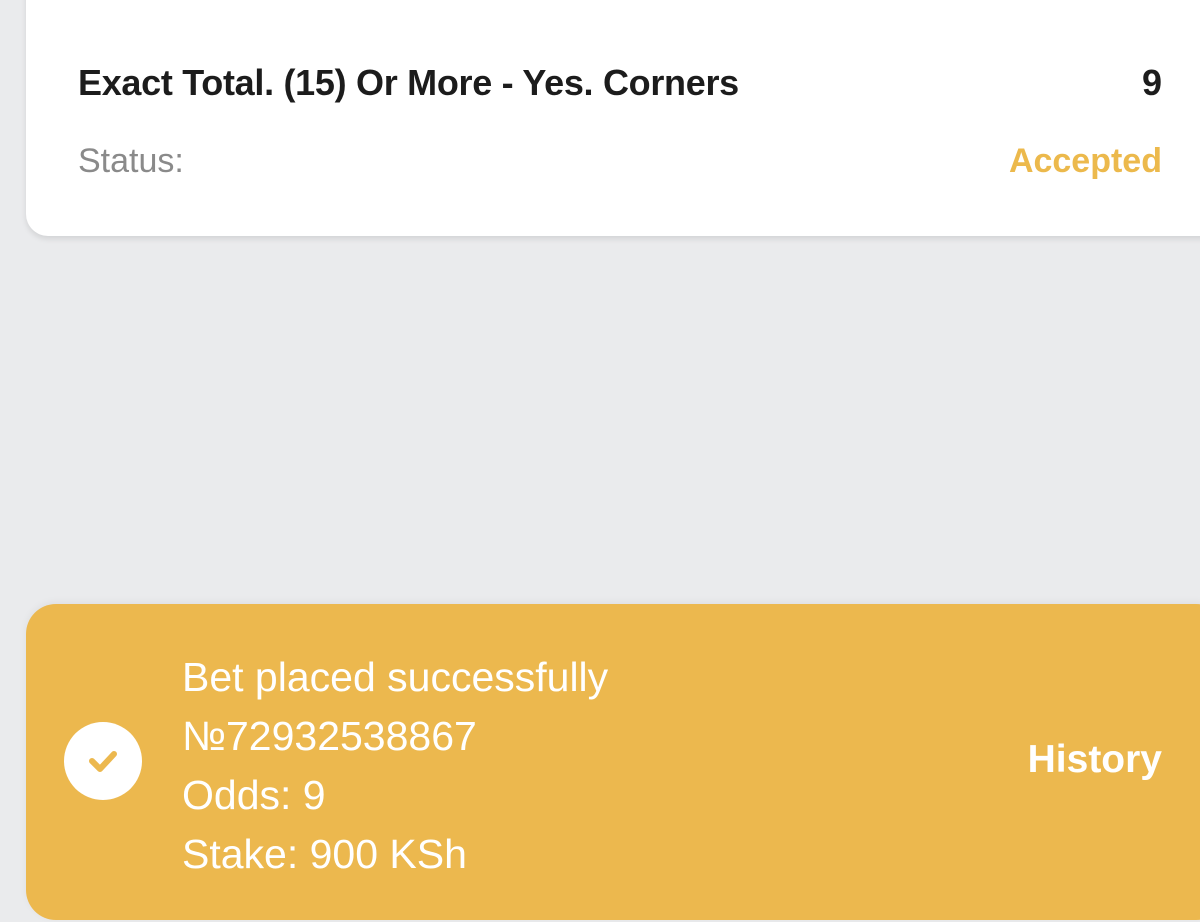 This screenshot has height=922, width=1200. I want to click on odds-value: 9, so click(1151, 82).